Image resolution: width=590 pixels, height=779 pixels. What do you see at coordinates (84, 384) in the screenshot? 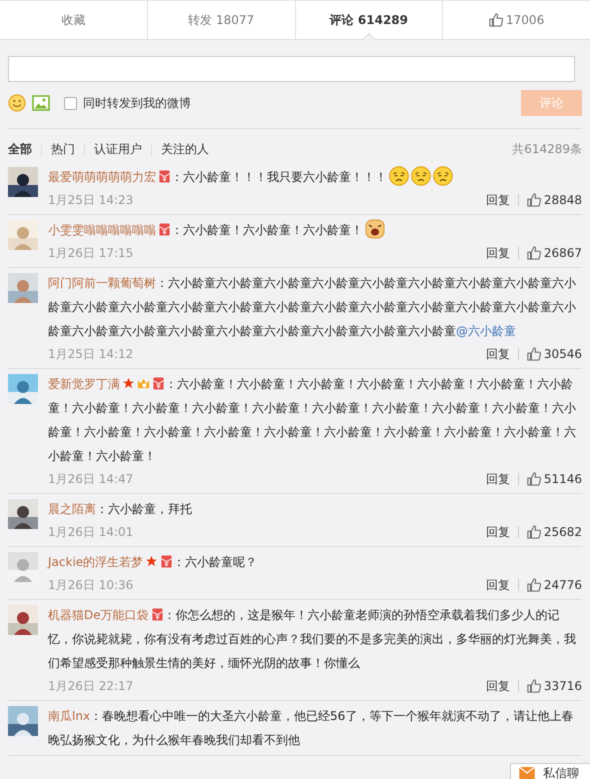
I see `user-name: 爱新觉罗丁满` at bounding box center [84, 384].